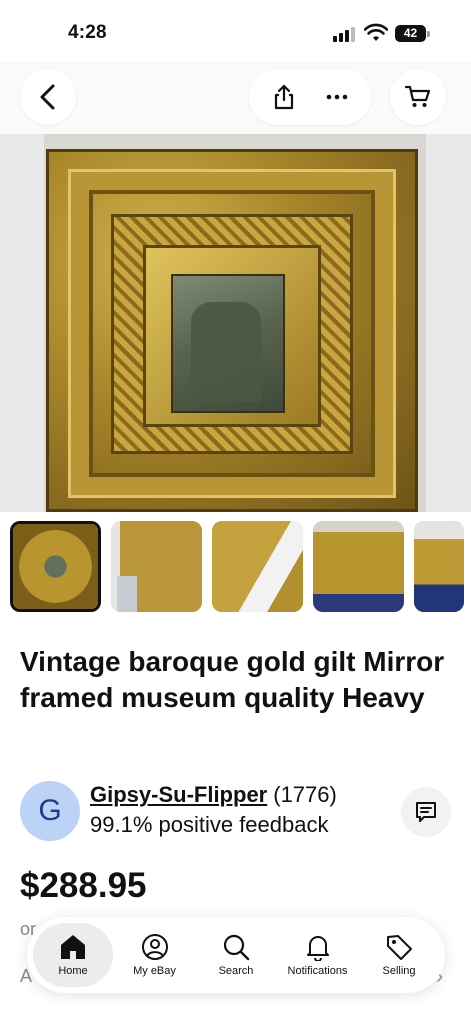 Image resolution: width=471 pixels, height=1020 pixels. Describe the element at coordinates (235, 31) in the screenshot. I see `status-bar: 4:28 42` at that location.